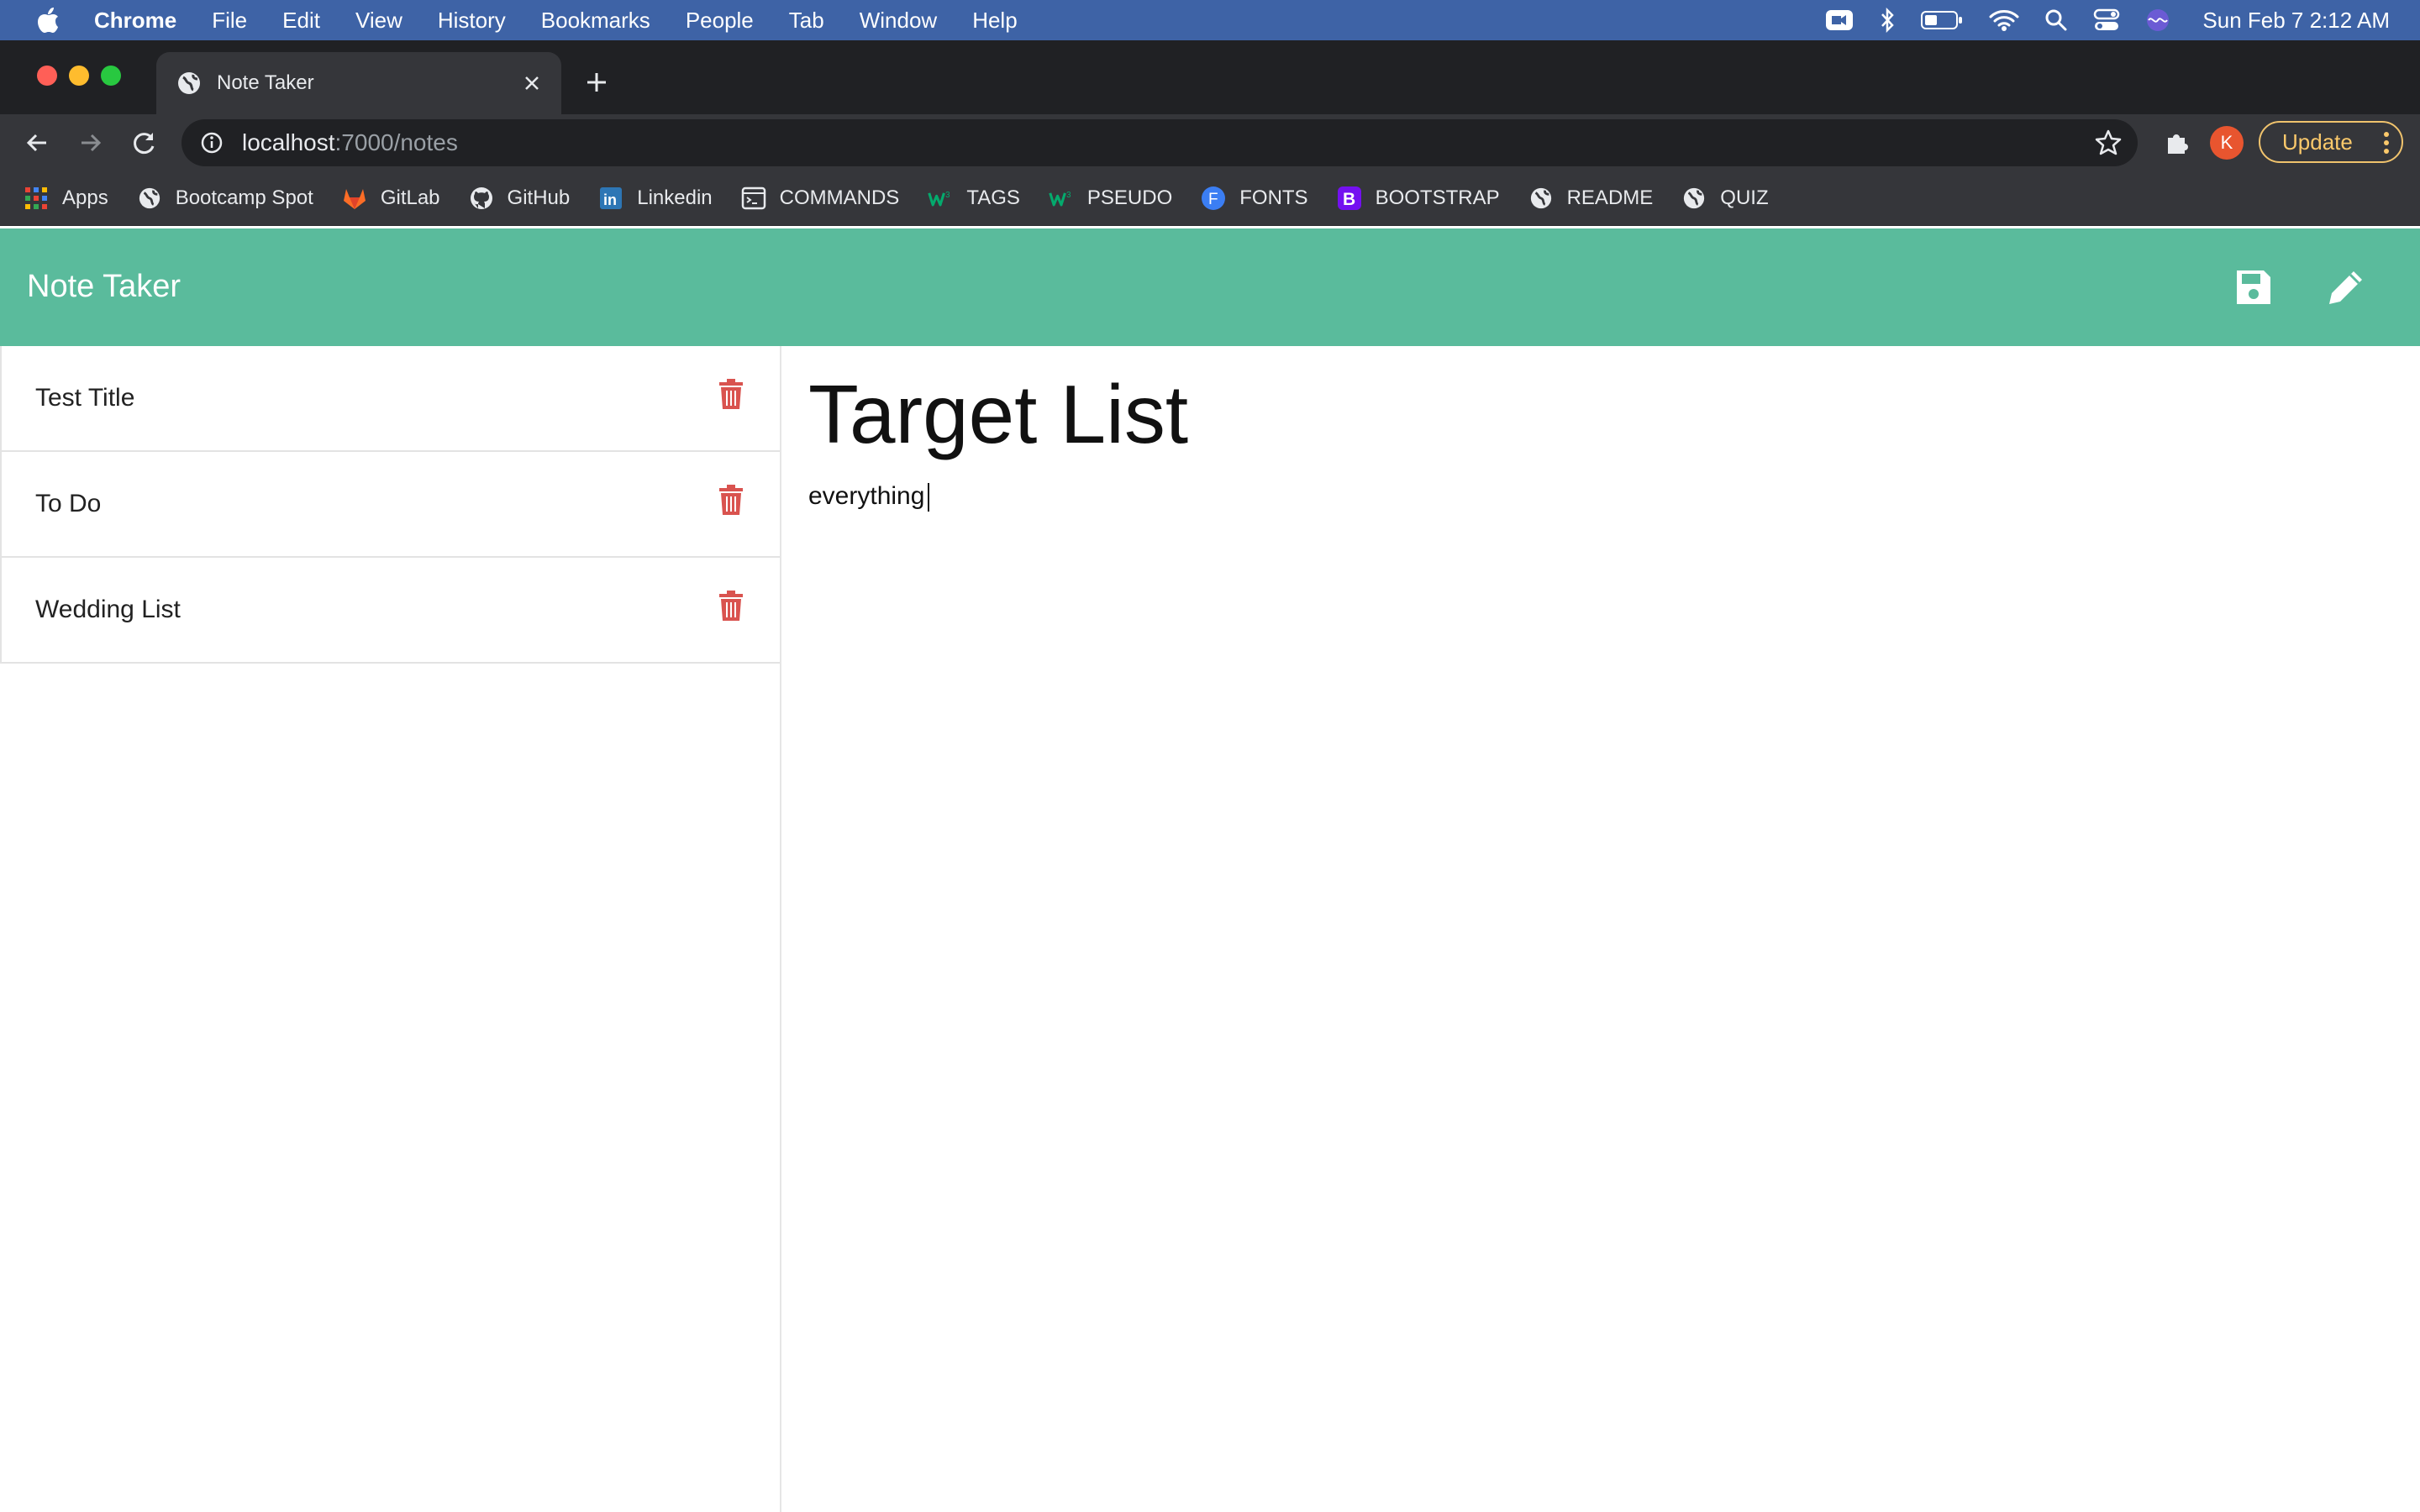 This screenshot has width=2420, height=1512. What do you see at coordinates (2346, 287) in the screenshot?
I see `new-note-pencil-icon` at bounding box center [2346, 287].